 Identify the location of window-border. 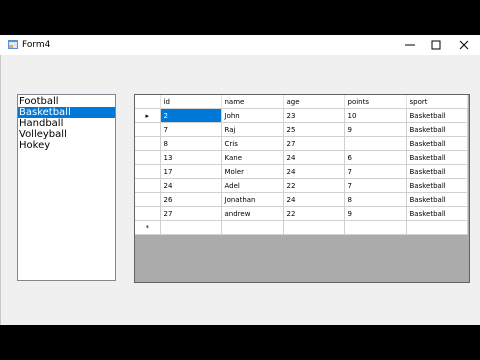
(0, 190).